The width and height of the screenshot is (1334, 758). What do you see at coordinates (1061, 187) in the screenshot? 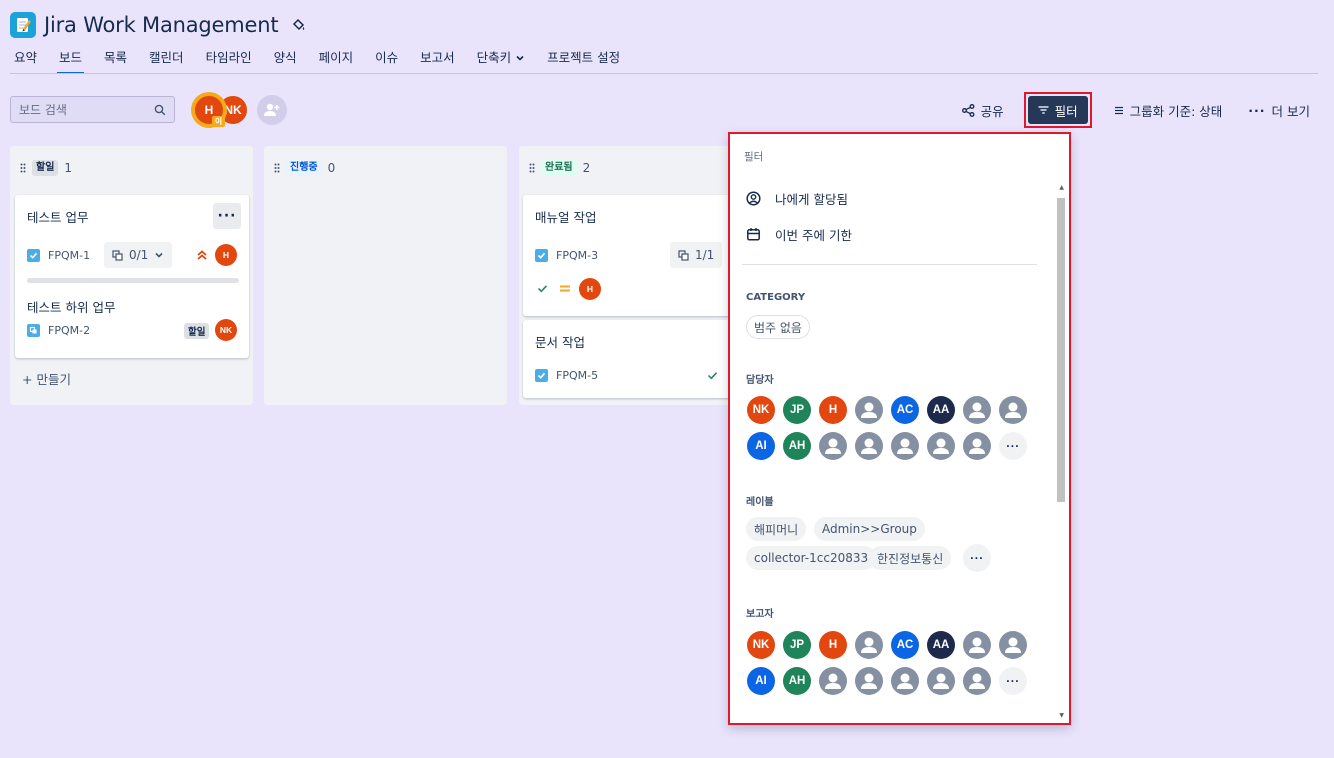
I see `scroll-up-arrow: ▲` at bounding box center [1061, 187].